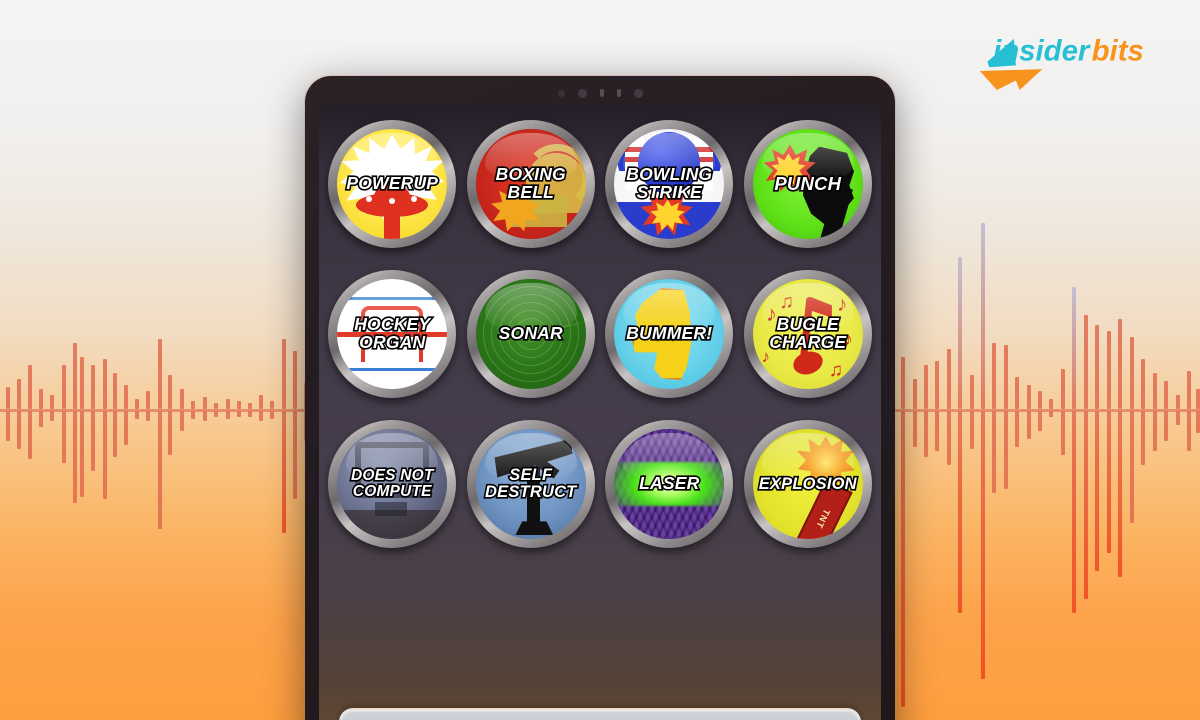 The image size is (1200, 720). I want to click on pad-face: DOES NOT COMPUTE, so click(392, 484).